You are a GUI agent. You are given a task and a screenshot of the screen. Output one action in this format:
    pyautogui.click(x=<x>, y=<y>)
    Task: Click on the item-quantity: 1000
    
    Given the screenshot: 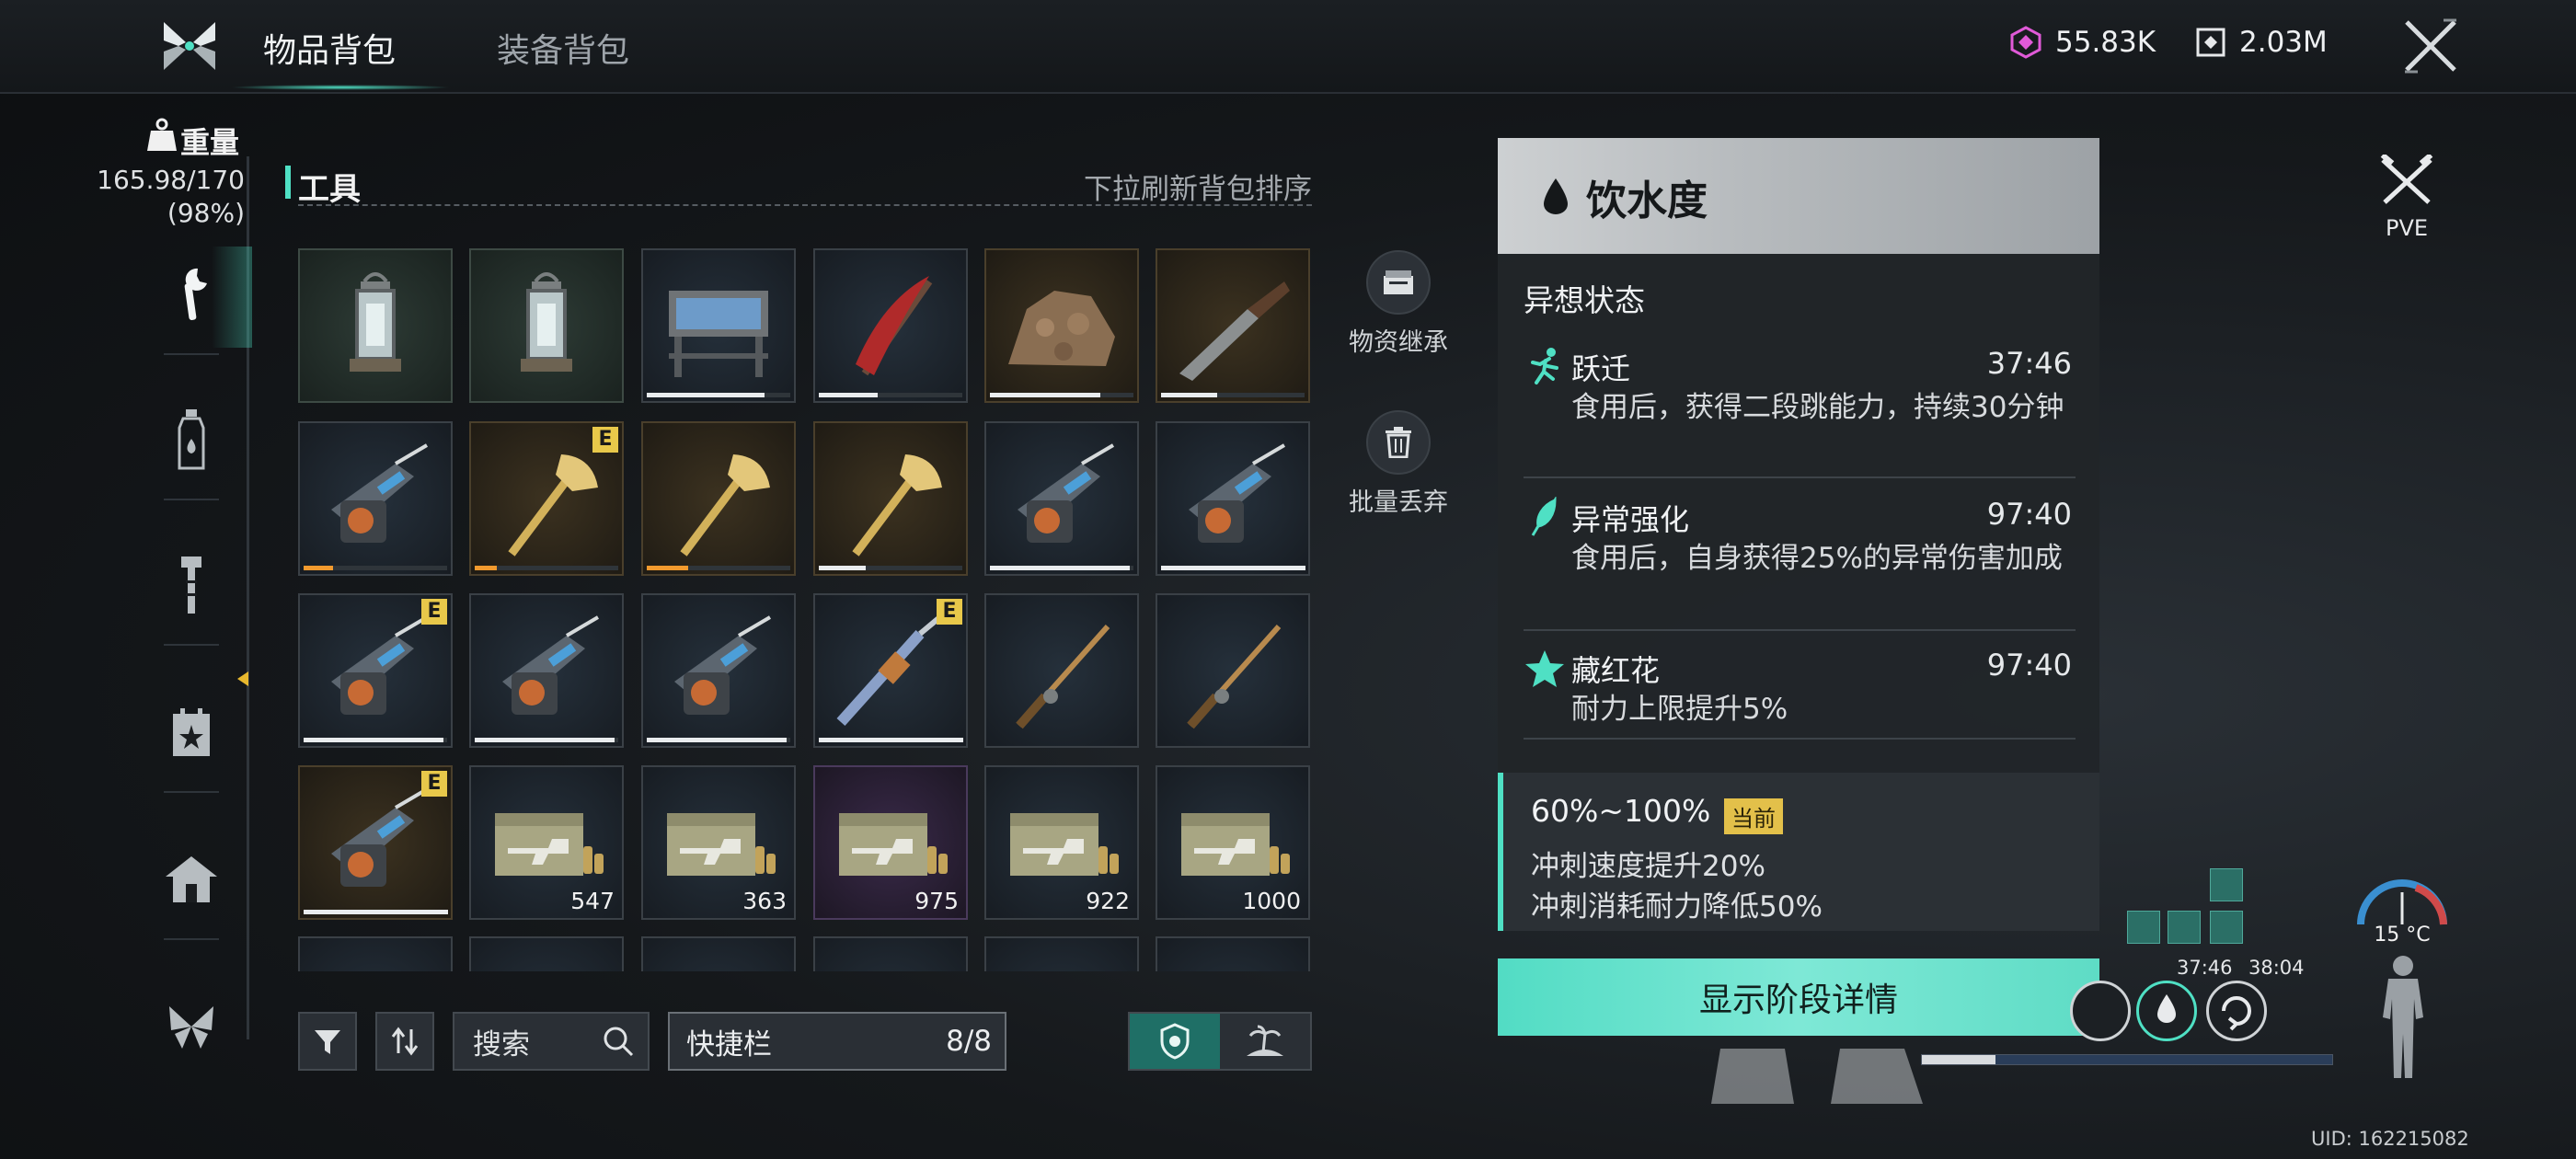 What is the action you would take?
    pyautogui.click(x=1271, y=901)
    